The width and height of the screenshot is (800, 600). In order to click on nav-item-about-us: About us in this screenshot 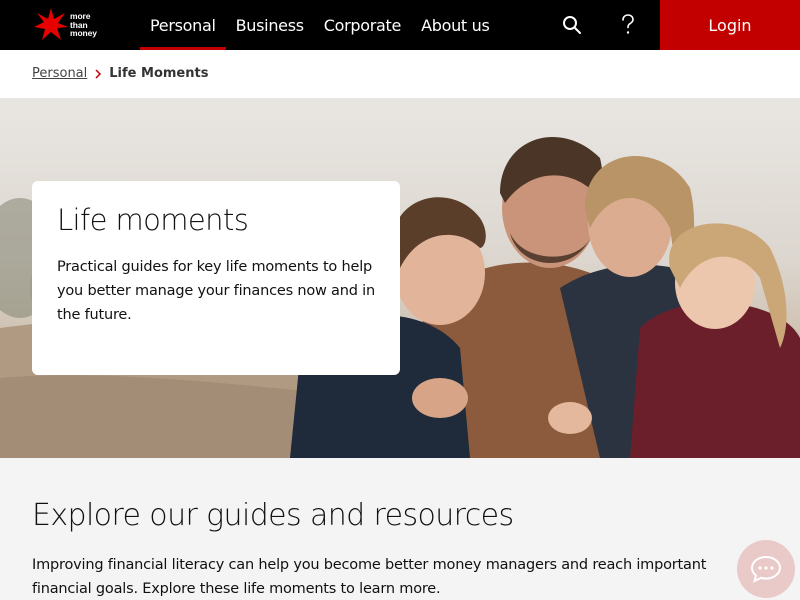, I will do `click(455, 25)`.